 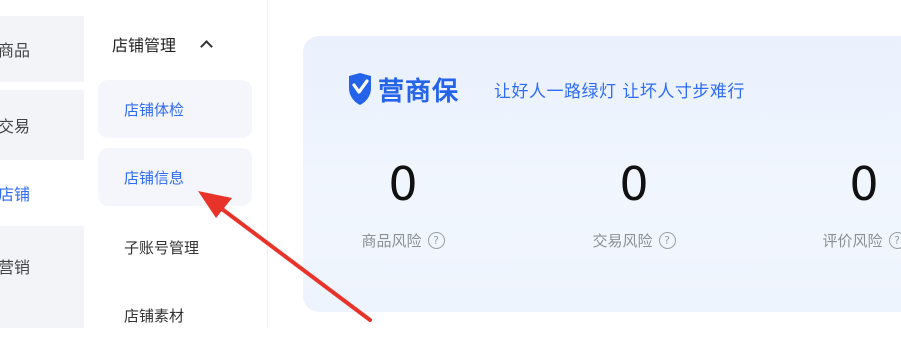 I want to click on primary-nav-label: 店铺, so click(x=15, y=193).